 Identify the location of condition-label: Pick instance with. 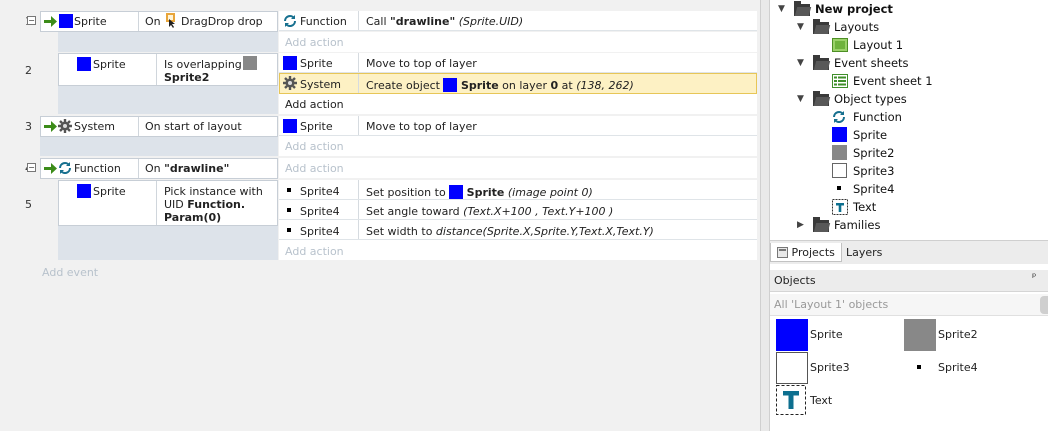
(213, 191).